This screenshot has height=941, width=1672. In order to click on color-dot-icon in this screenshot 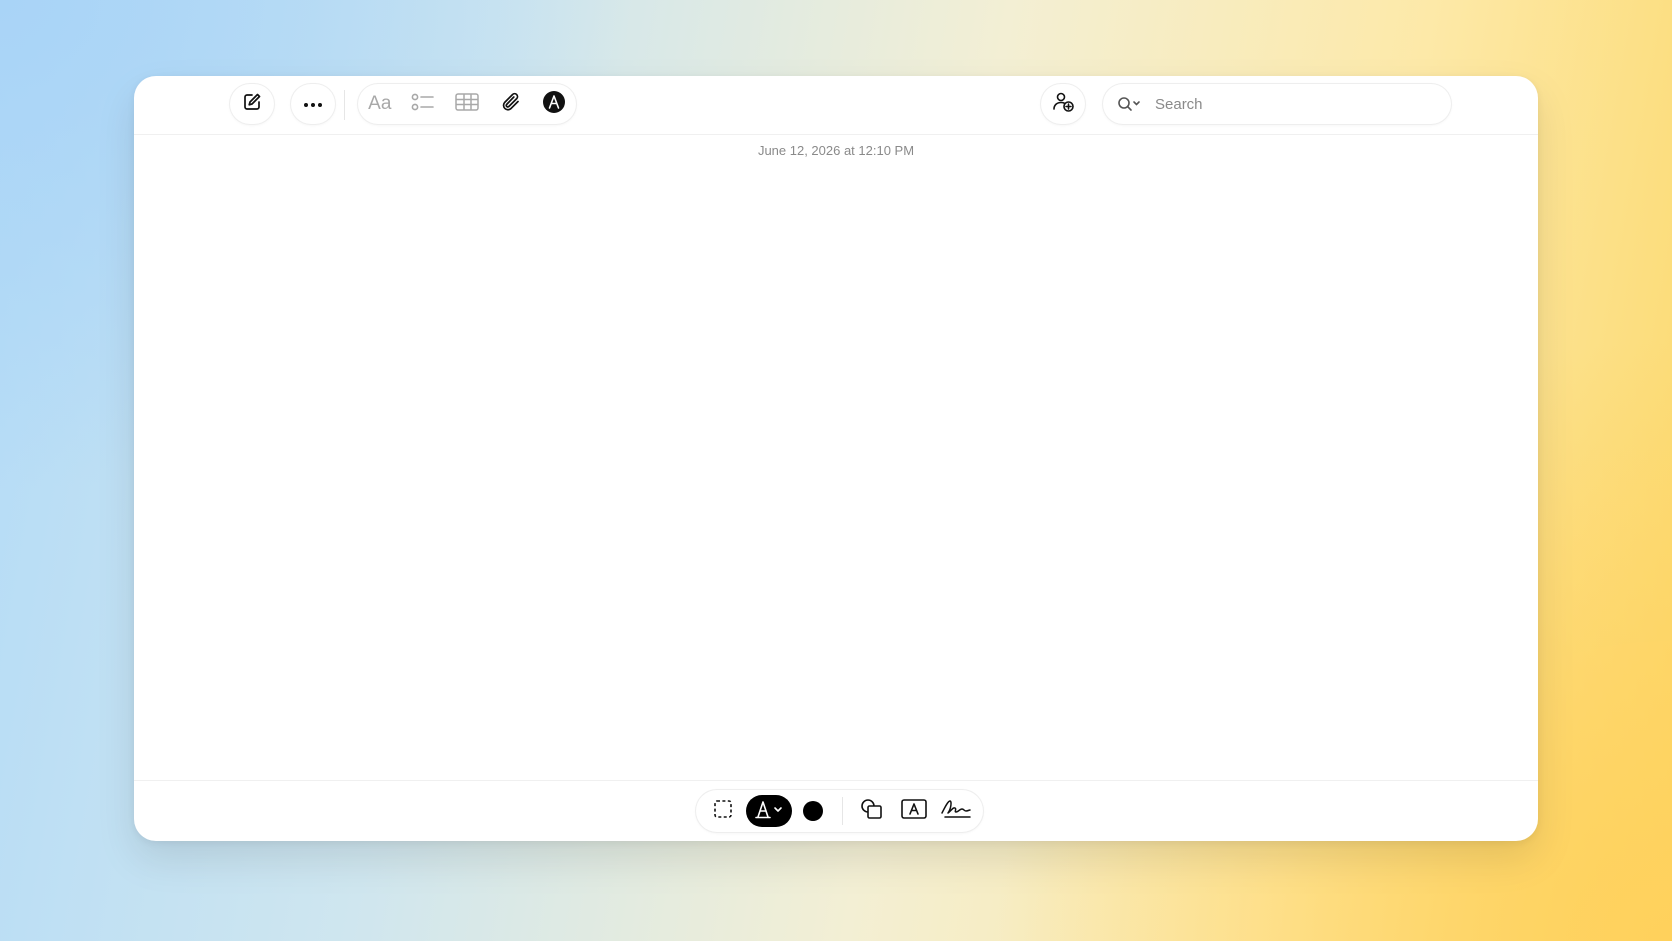, I will do `click(813, 811)`.